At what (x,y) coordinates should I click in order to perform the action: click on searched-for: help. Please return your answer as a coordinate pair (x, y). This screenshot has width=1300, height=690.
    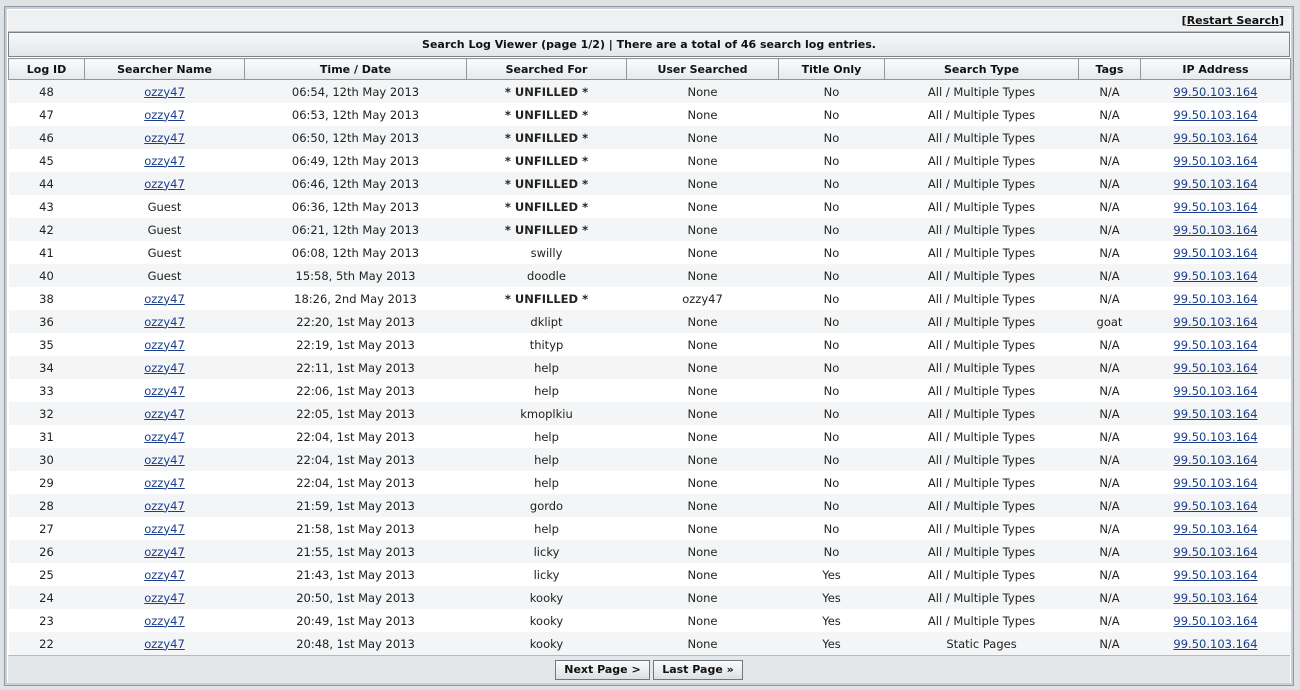
    Looking at the image, I should click on (546, 390).